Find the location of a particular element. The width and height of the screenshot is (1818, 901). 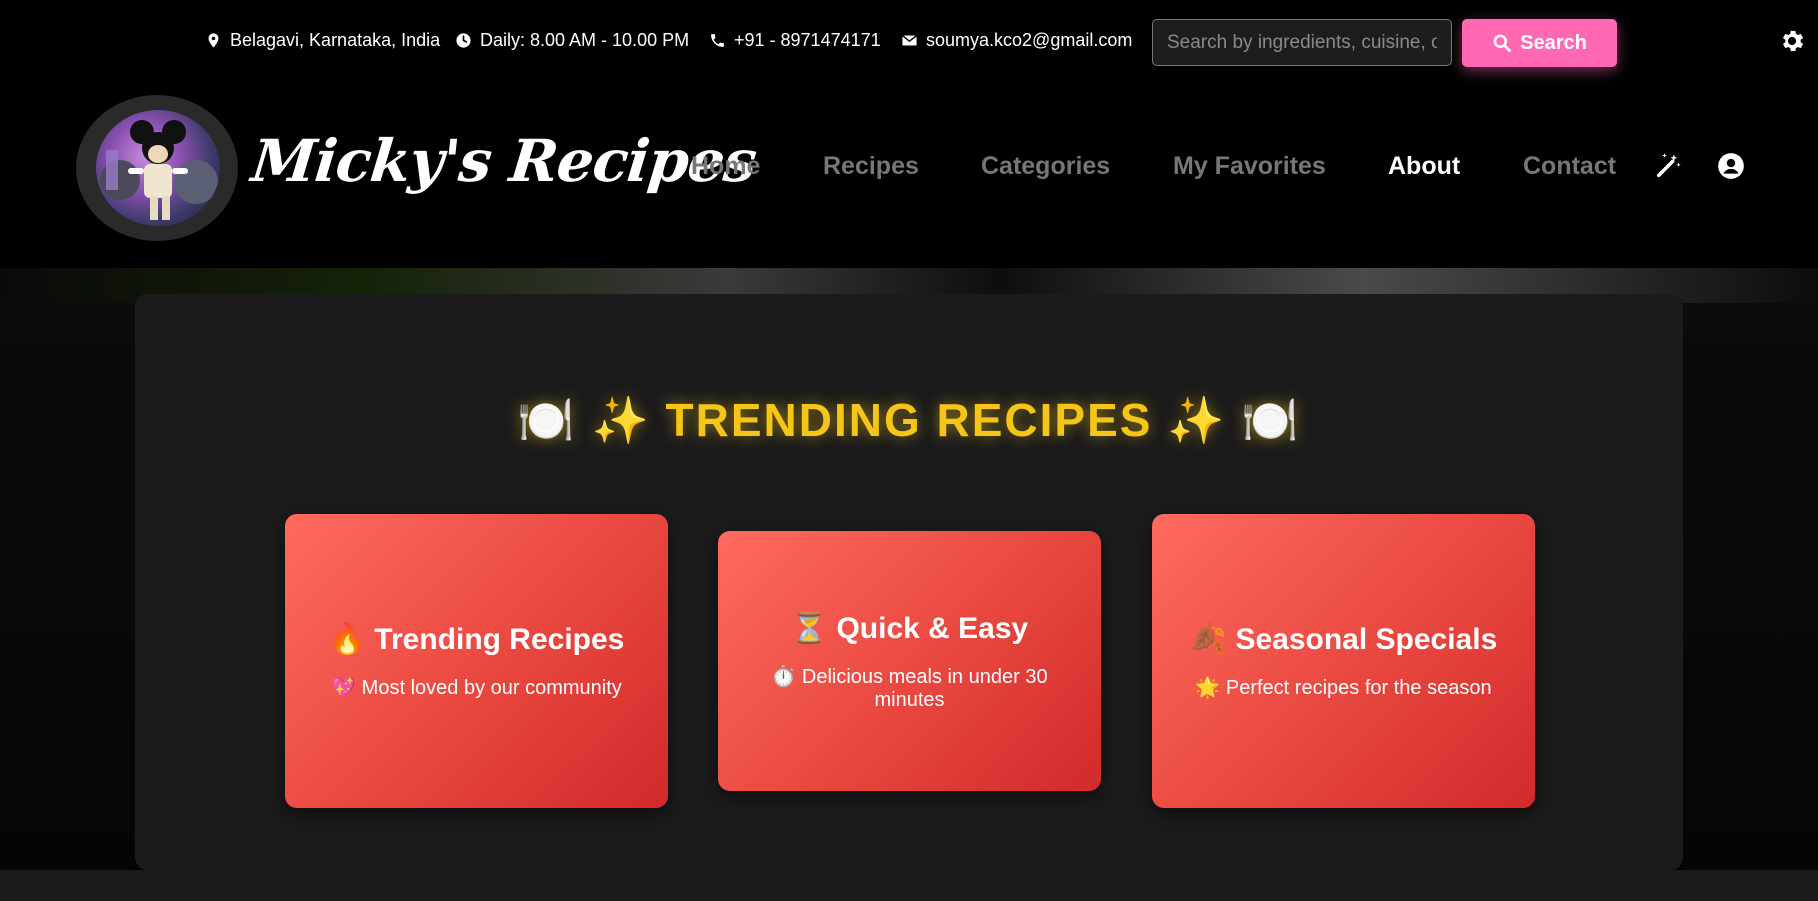

brand-name: Micky's Recipes is located at coordinates (503, 161).